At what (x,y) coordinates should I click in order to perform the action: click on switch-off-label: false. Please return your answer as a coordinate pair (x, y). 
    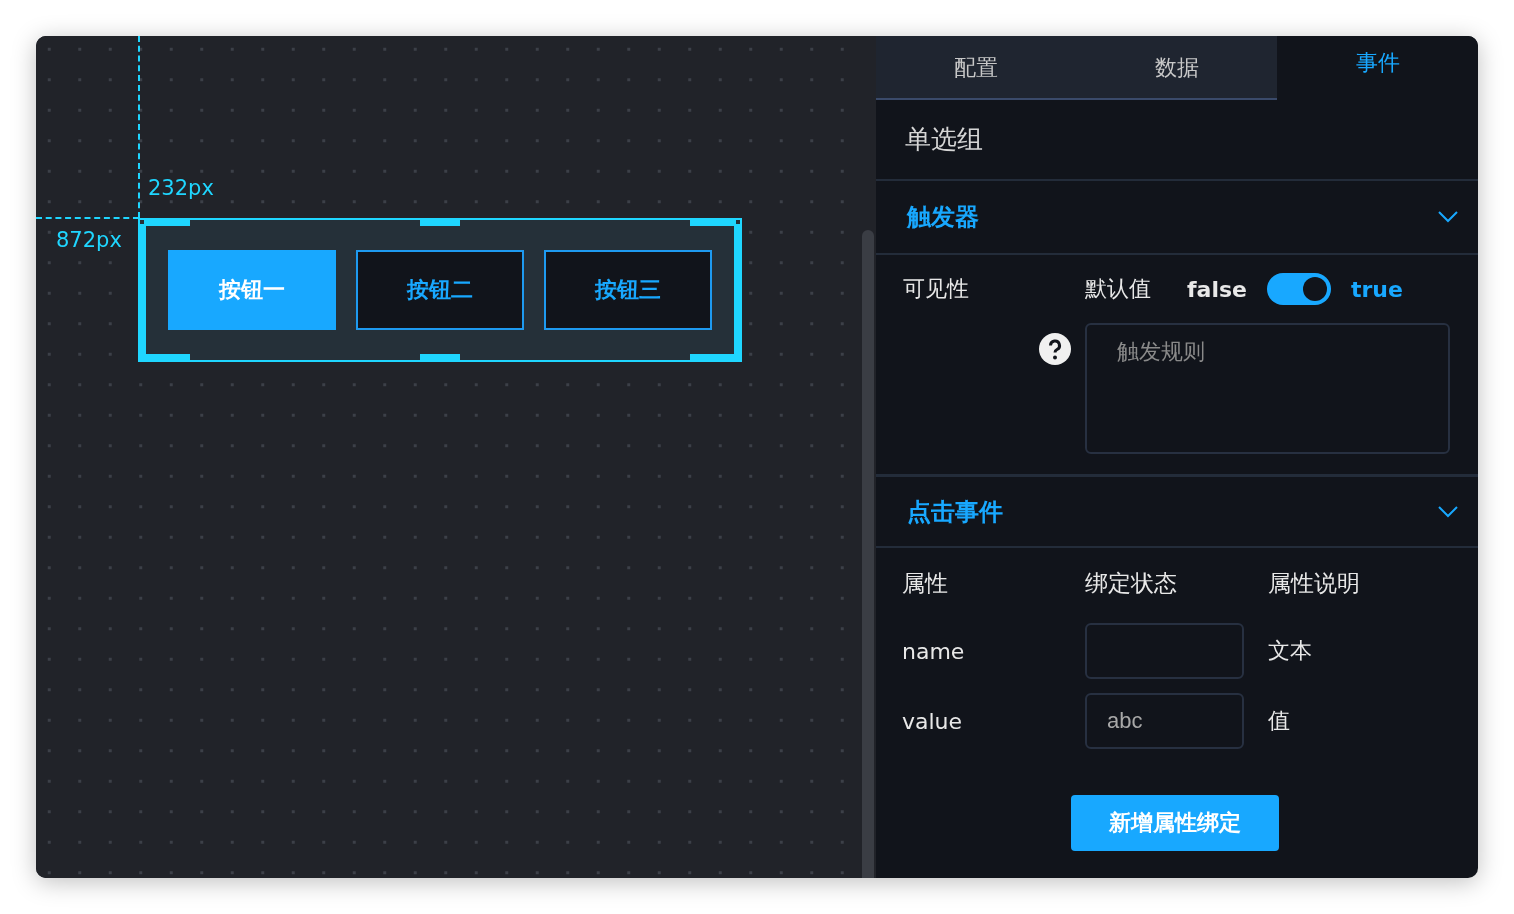
    Looking at the image, I should click on (1217, 289).